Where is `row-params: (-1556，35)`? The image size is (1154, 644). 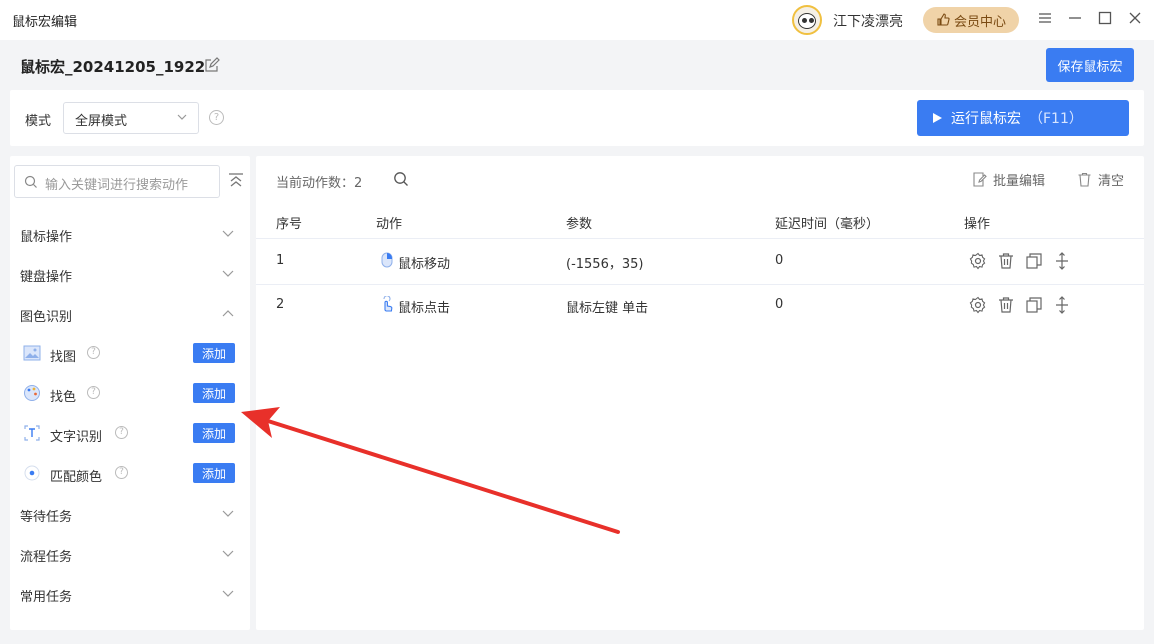 row-params: (-1556，35) is located at coordinates (605, 264).